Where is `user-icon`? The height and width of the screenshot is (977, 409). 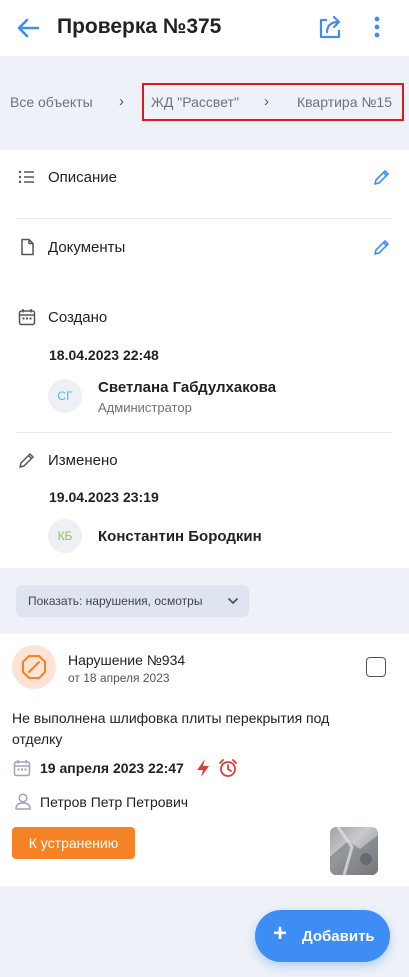 user-icon is located at coordinates (23, 801).